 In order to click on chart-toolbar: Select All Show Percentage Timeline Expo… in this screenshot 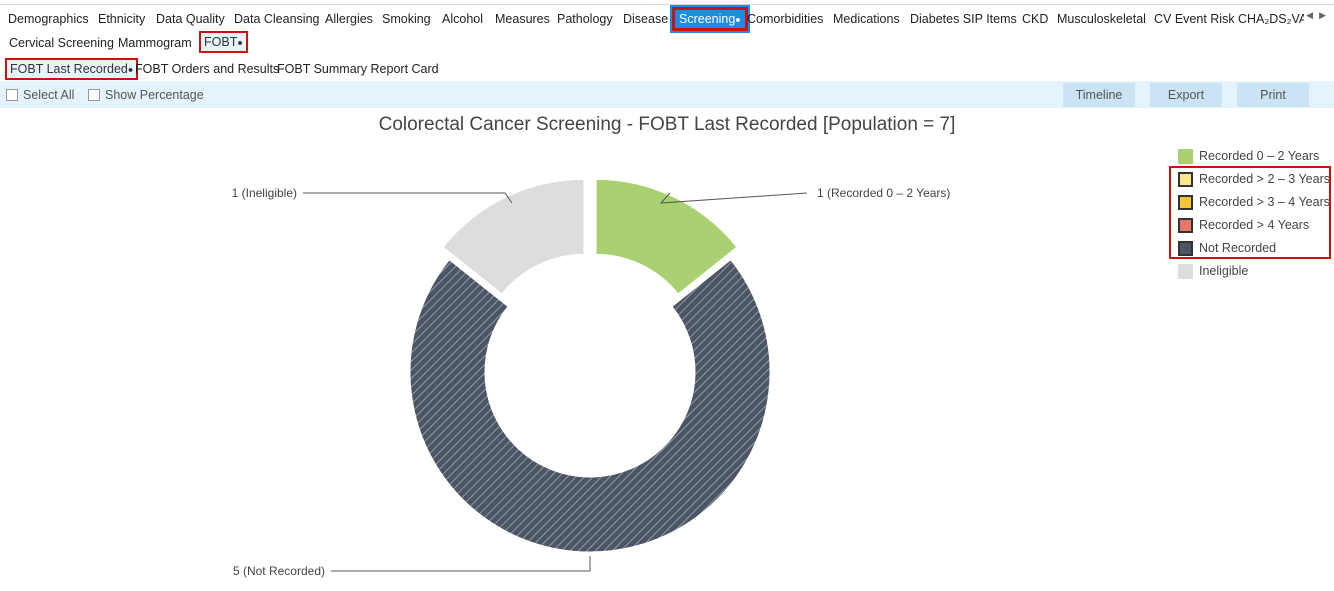, I will do `click(667, 94)`.